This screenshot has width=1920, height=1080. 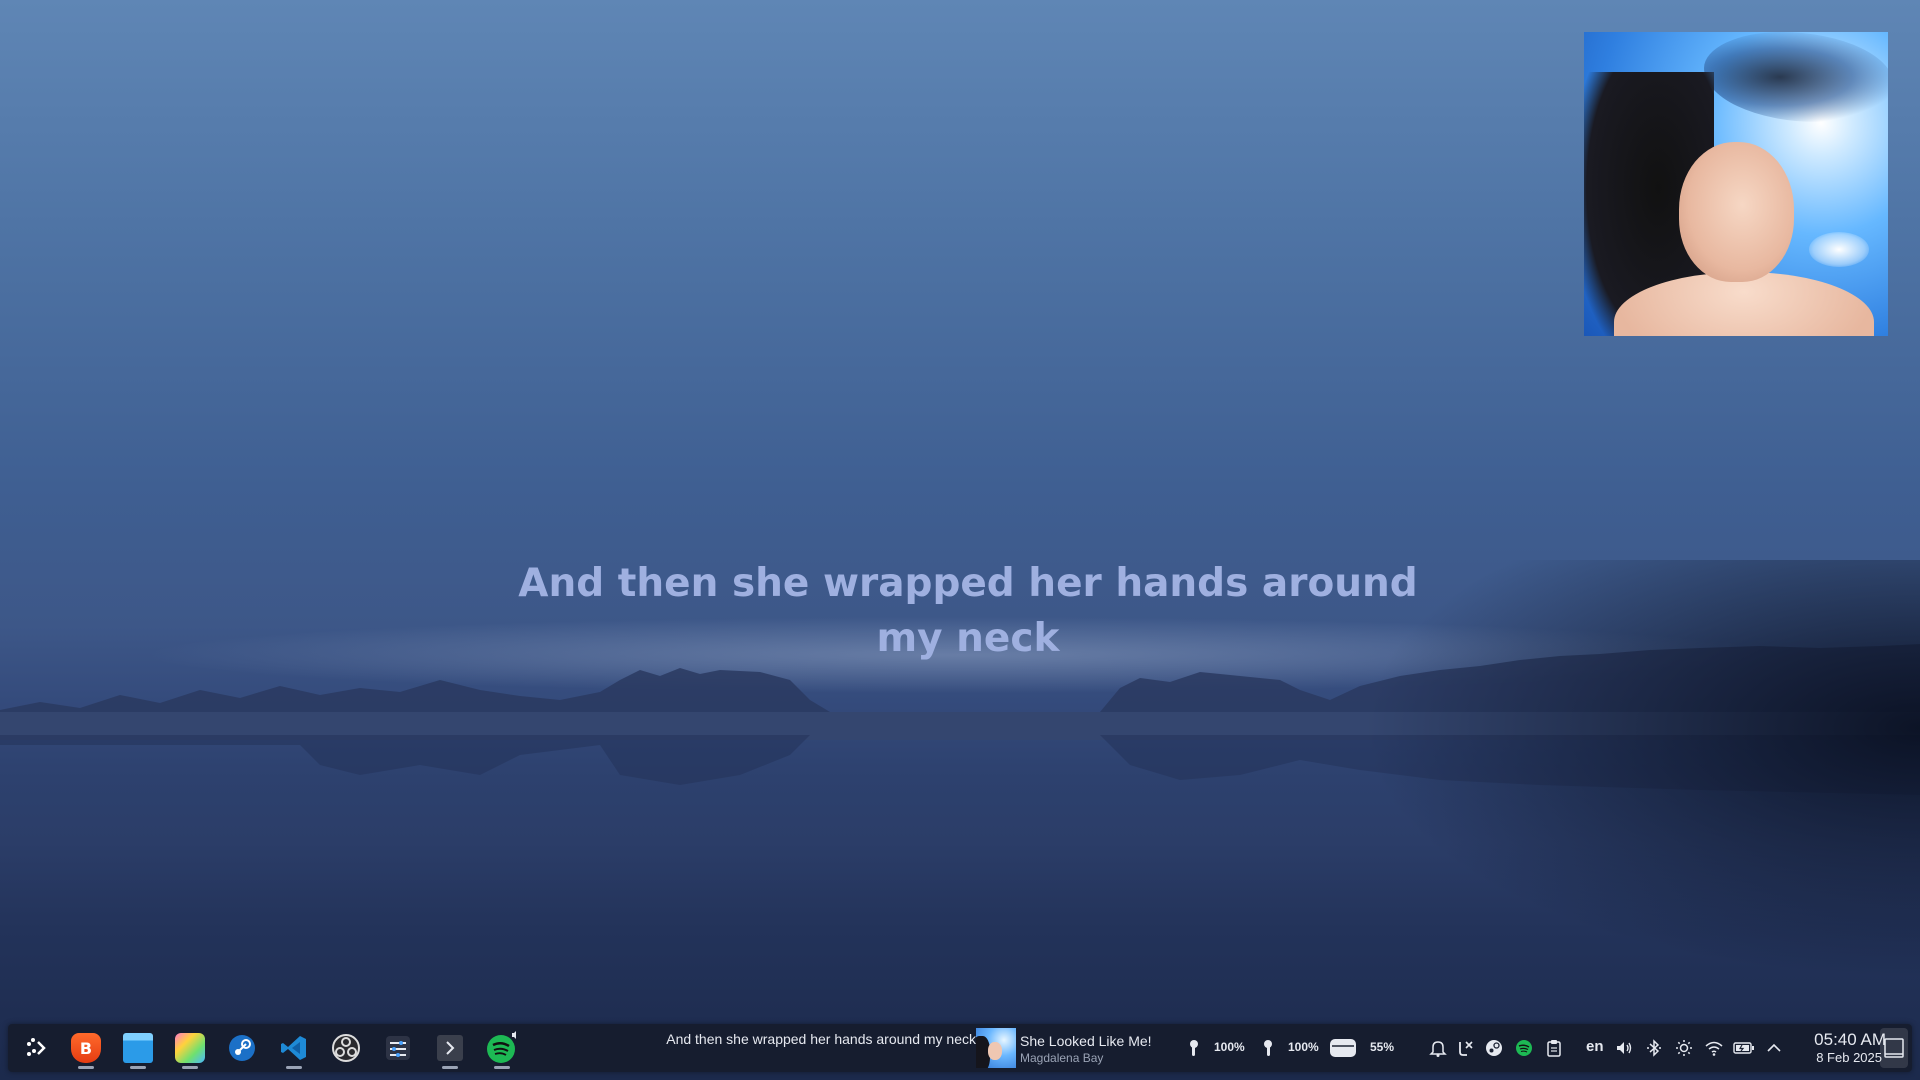 What do you see at coordinates (1343, 1048) in the screenshot?
I see `earbuds-case-icon` at bounding box center [1343, 1048].